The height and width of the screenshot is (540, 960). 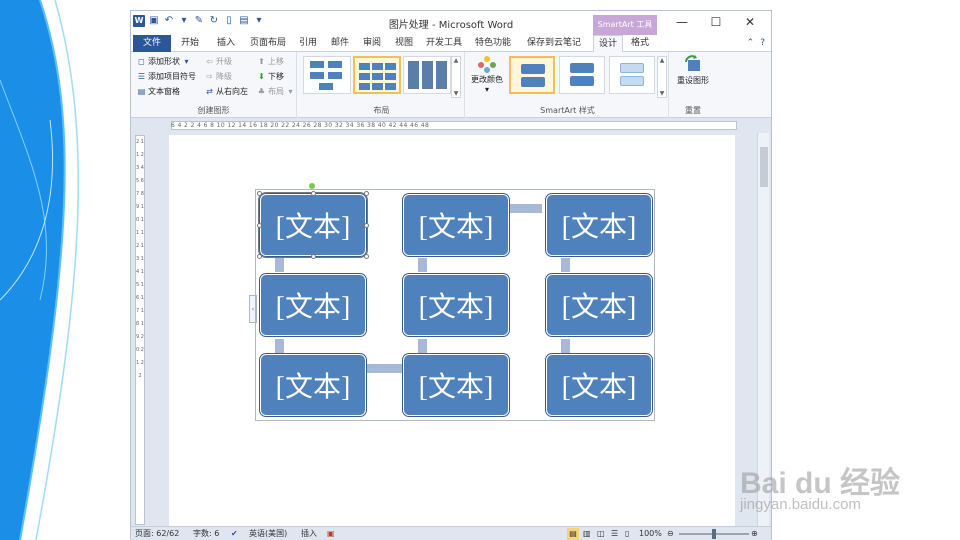 I want to click on smartart-box-5: [文本], so click(x=456, y=305).